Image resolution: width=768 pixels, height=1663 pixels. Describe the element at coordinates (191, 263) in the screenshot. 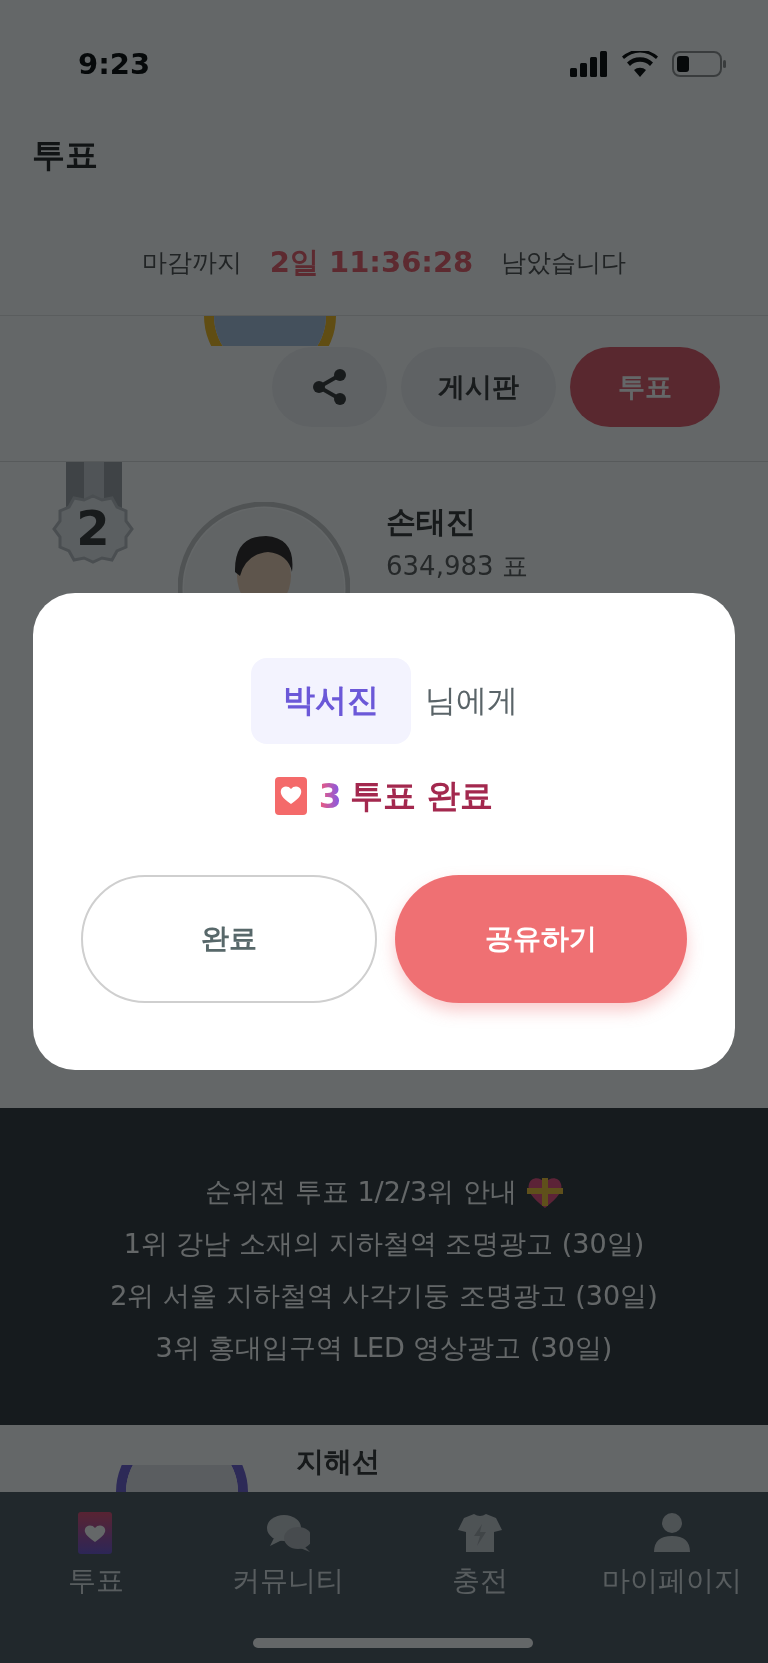

I see `countdown-label: 마감까지` at that location.